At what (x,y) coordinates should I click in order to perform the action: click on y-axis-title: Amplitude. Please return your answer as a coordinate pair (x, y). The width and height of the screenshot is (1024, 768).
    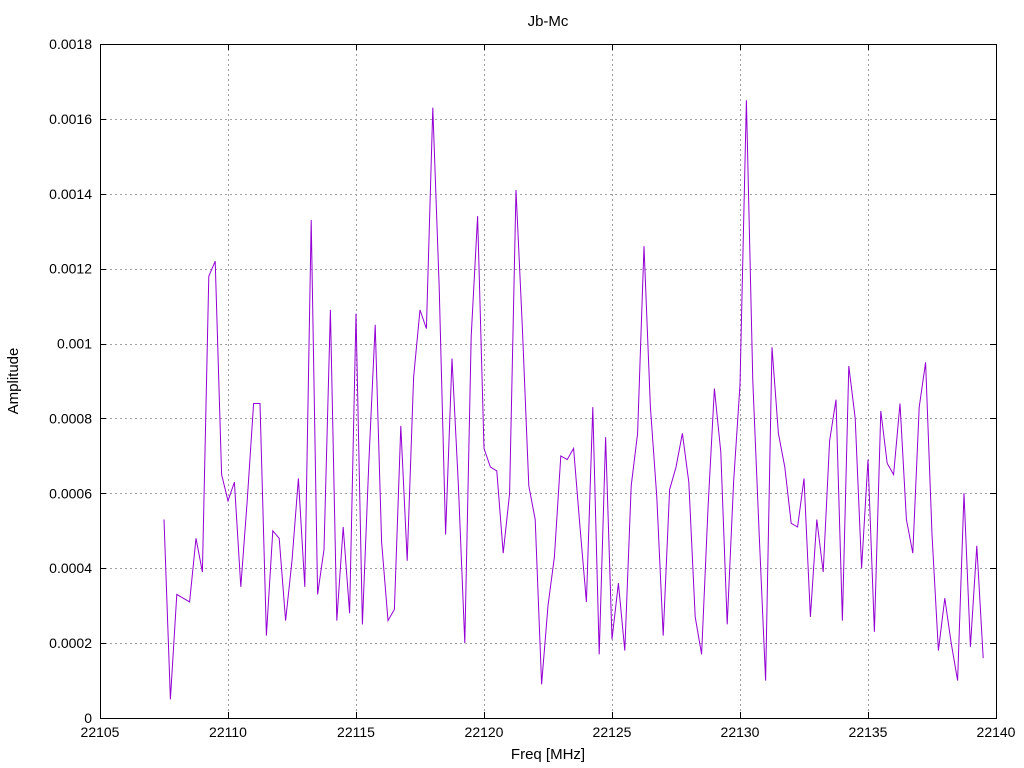
    Looking at the image, I should click on (13, 381).